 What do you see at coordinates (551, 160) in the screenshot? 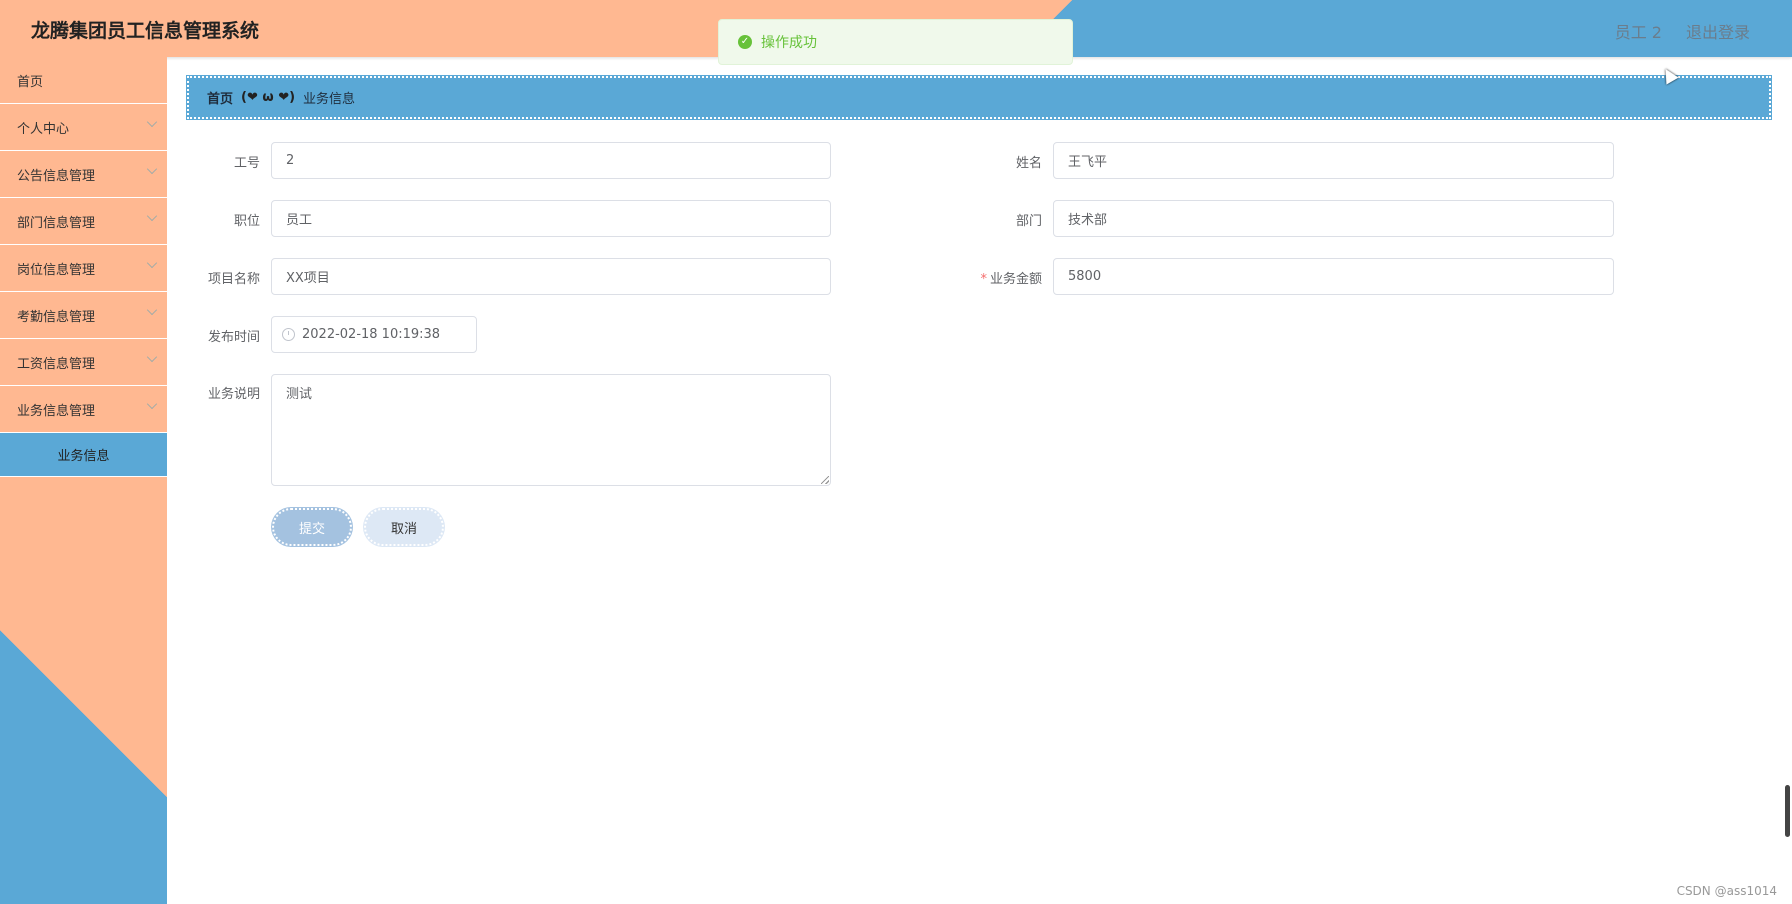
I see `employee-id-input: 2` at bounding box center [551, 160].